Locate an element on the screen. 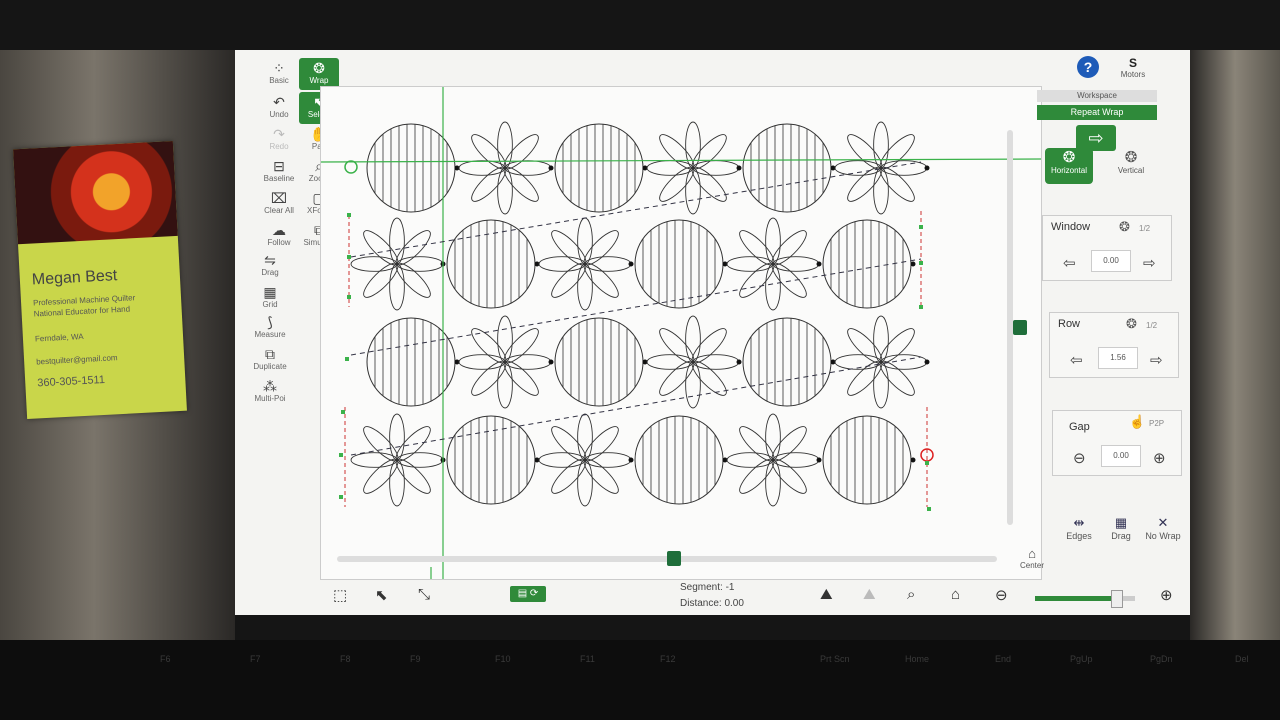 Image resolution: width=1280 pixels, height=720 pixels. zoom-in-icon: ⊕ is located at coordinates (1166, 595).